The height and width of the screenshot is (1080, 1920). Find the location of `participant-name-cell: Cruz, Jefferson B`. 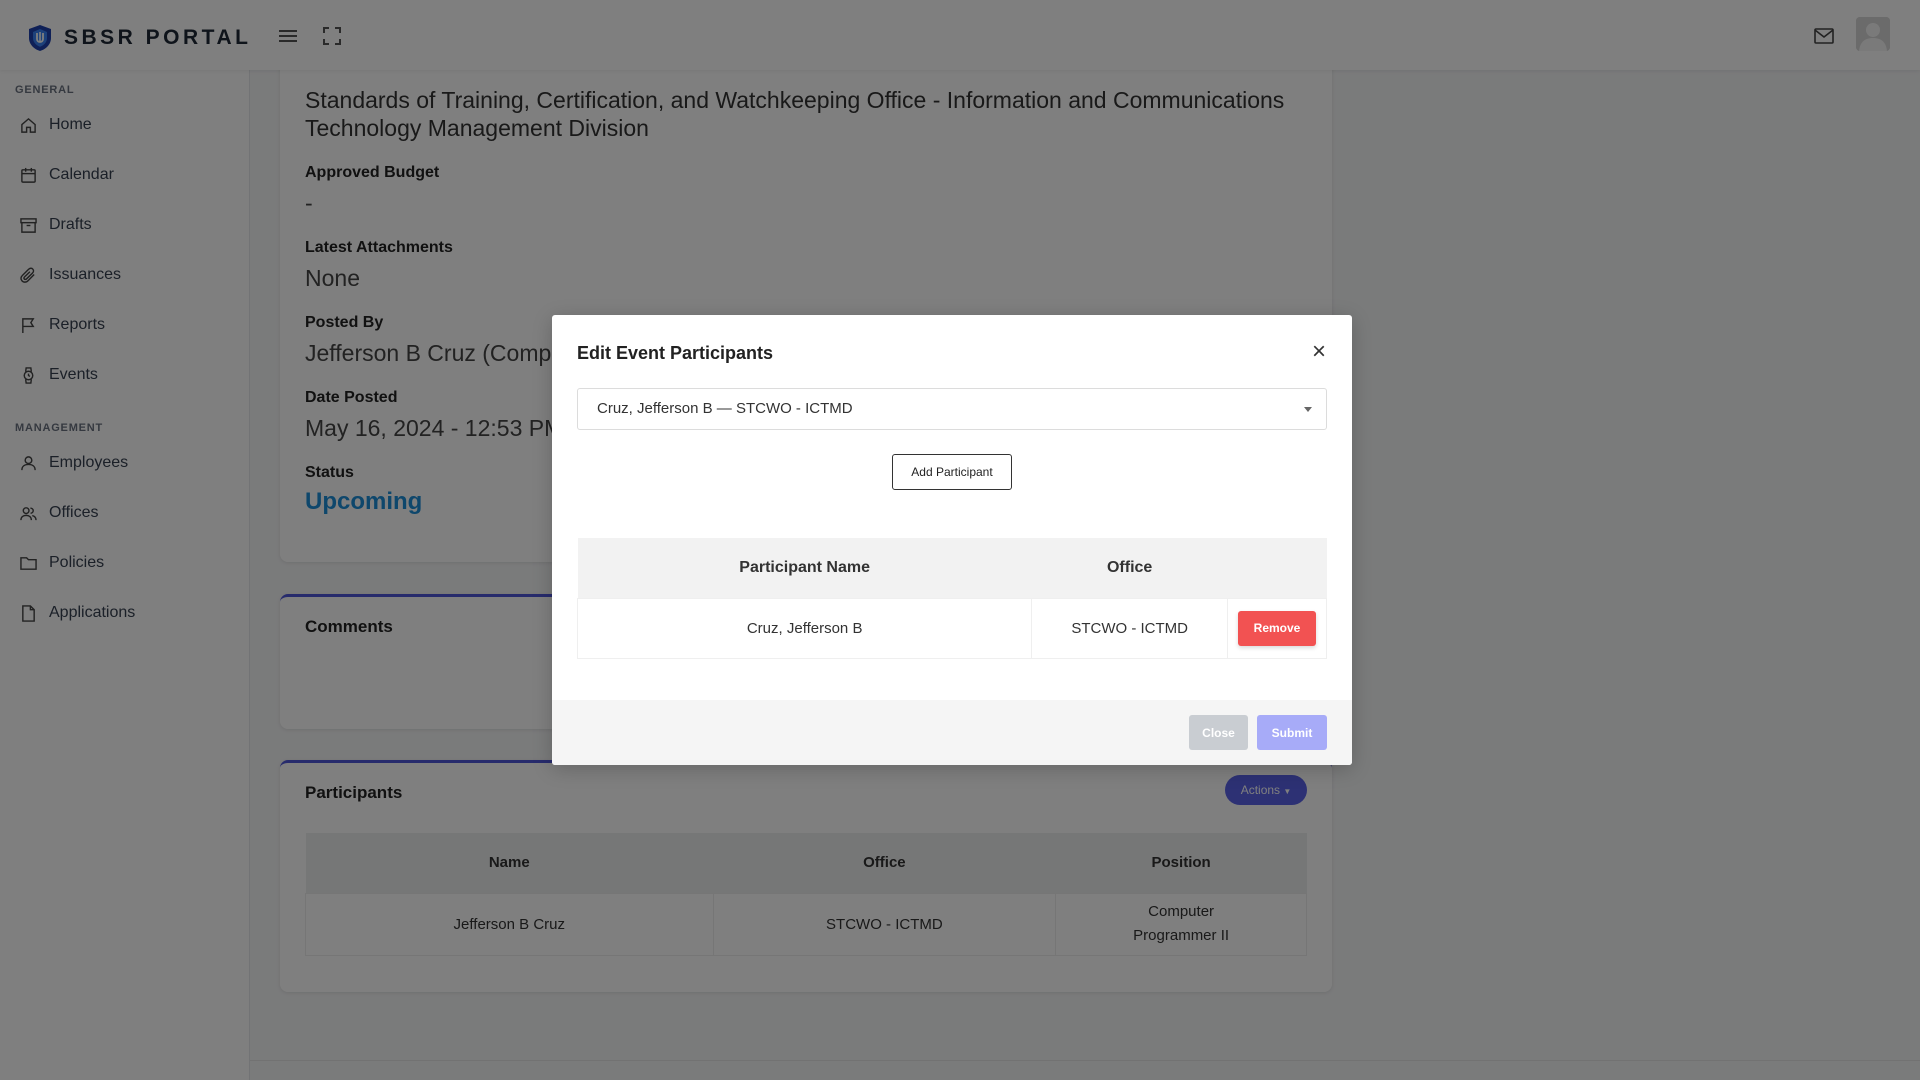

participant-name-cell: Cruz, Jefferson B is located at coordinates (804, 628).